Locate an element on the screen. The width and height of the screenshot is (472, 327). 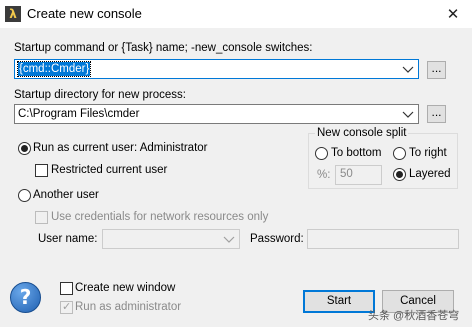
use-credentials-checkbox is located at coordinates (41, 217).